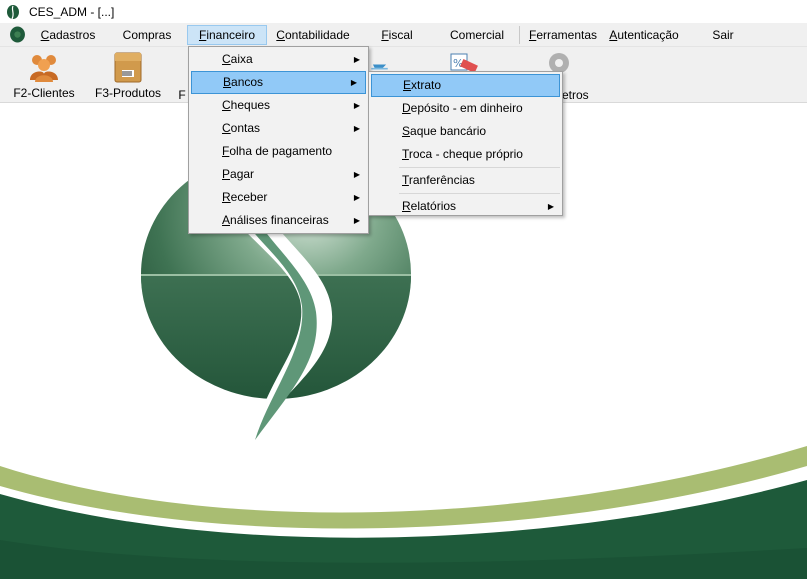 The height and width of the screenshot is (579, 807). I want to click on menu-item-caixa: Caixa ▶, so click(278, 59).